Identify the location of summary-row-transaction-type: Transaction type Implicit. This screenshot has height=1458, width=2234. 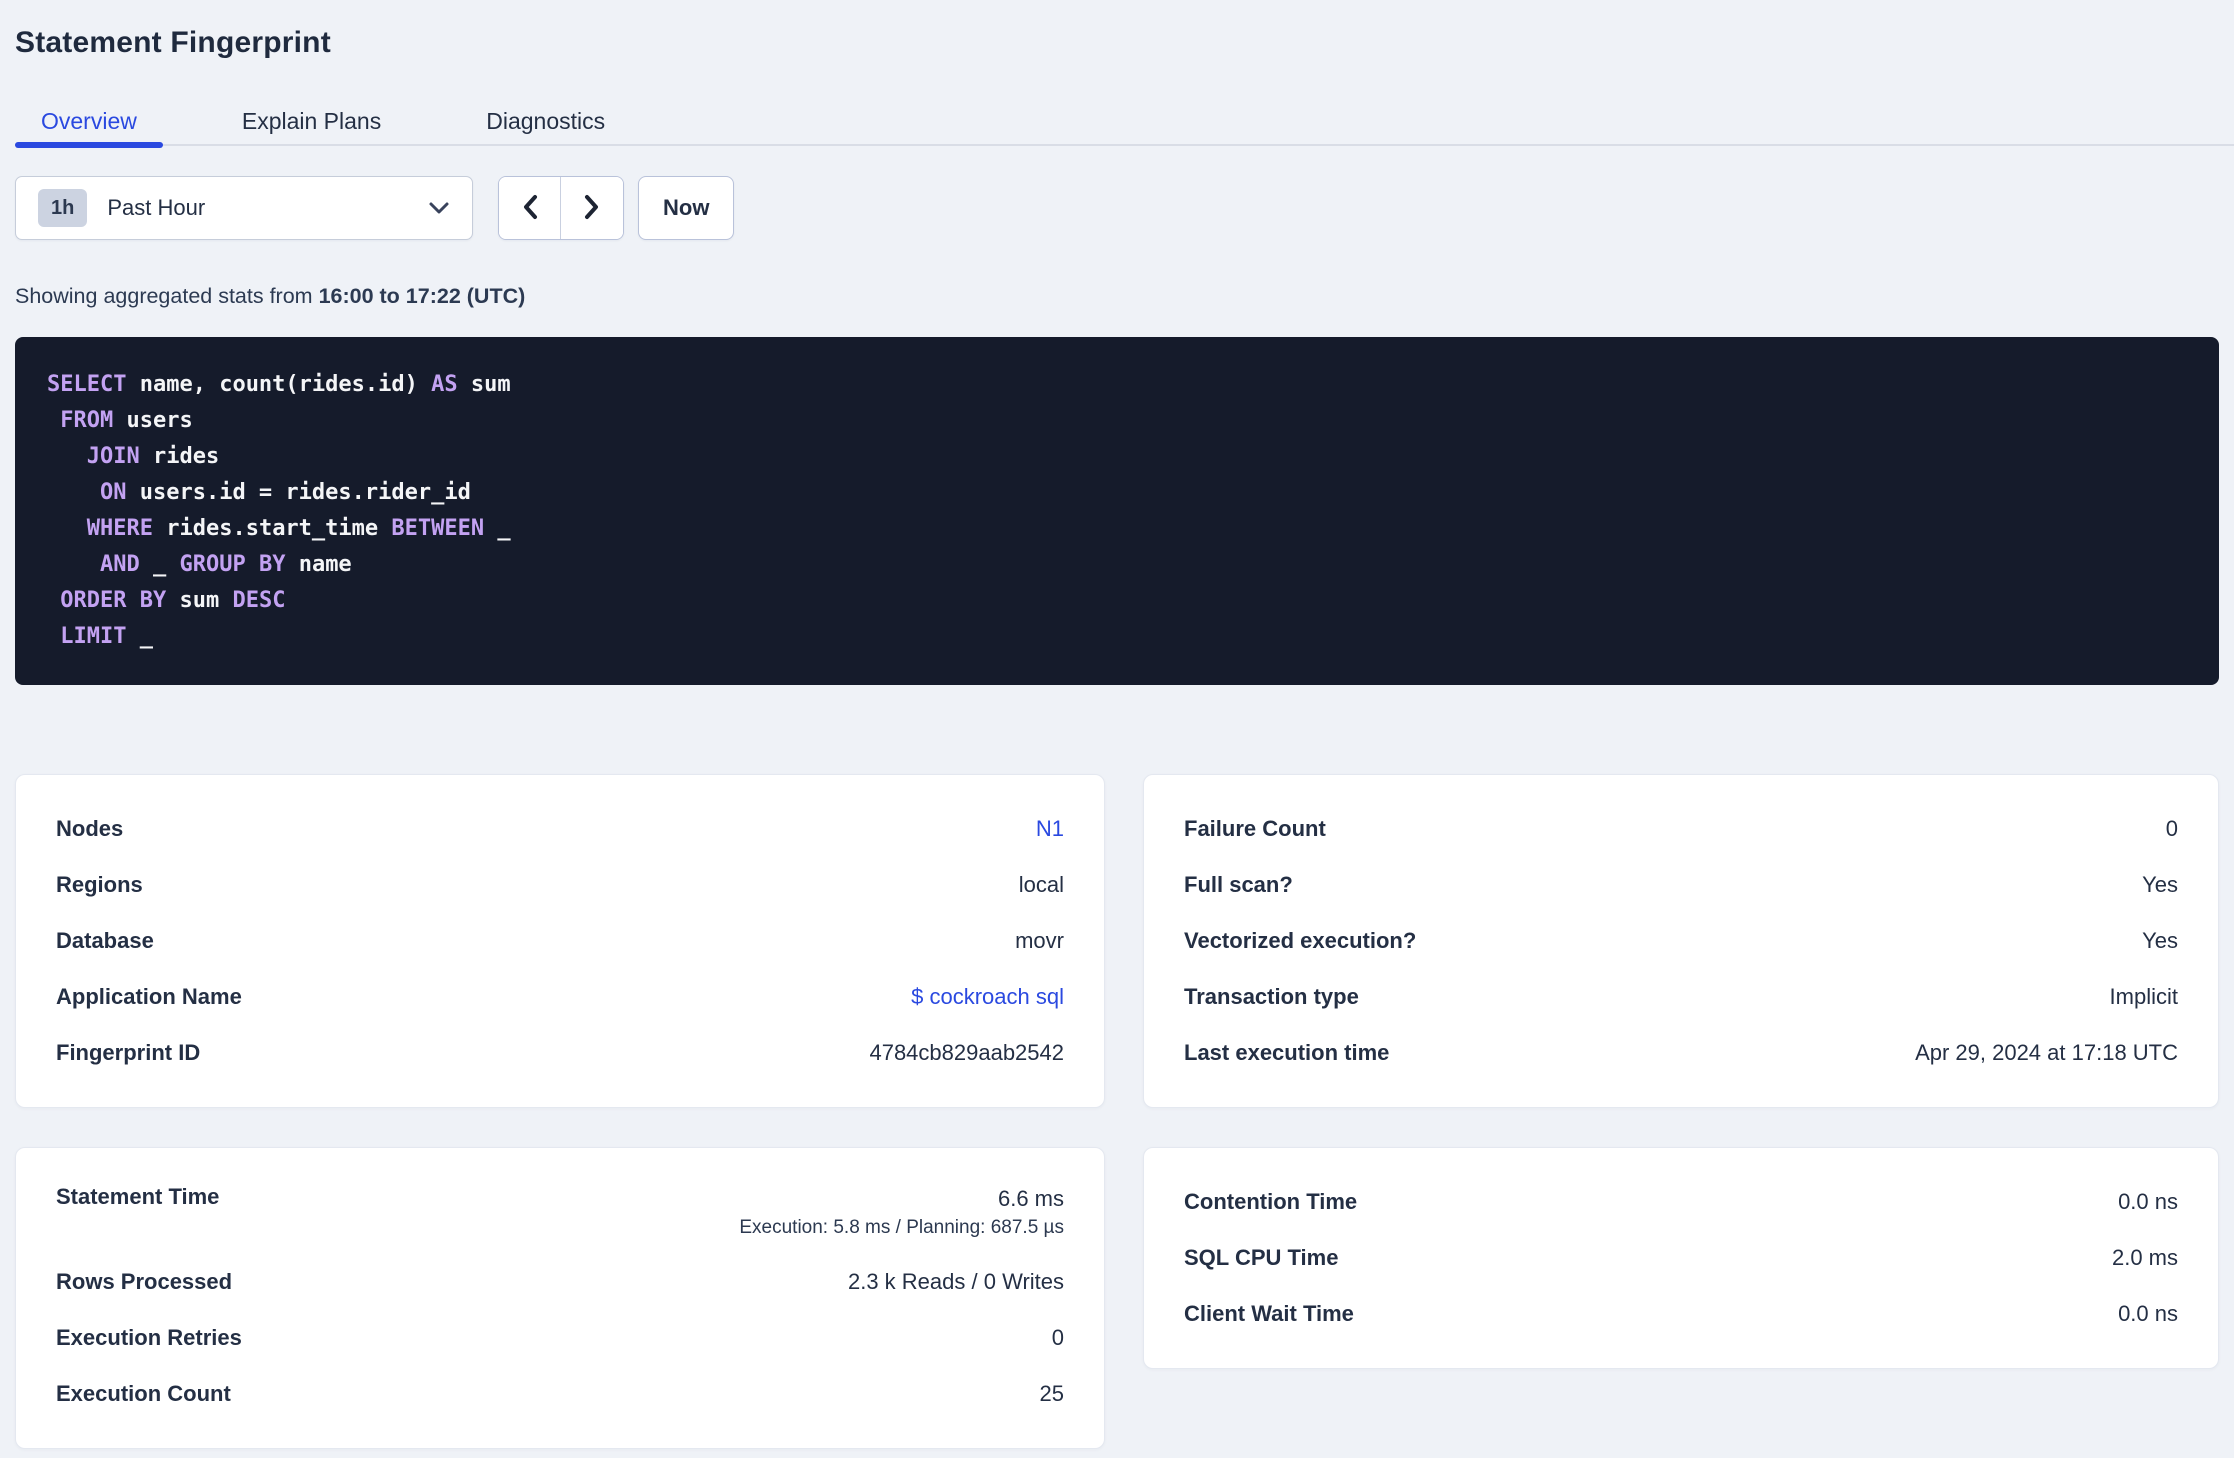
(1681, 997).